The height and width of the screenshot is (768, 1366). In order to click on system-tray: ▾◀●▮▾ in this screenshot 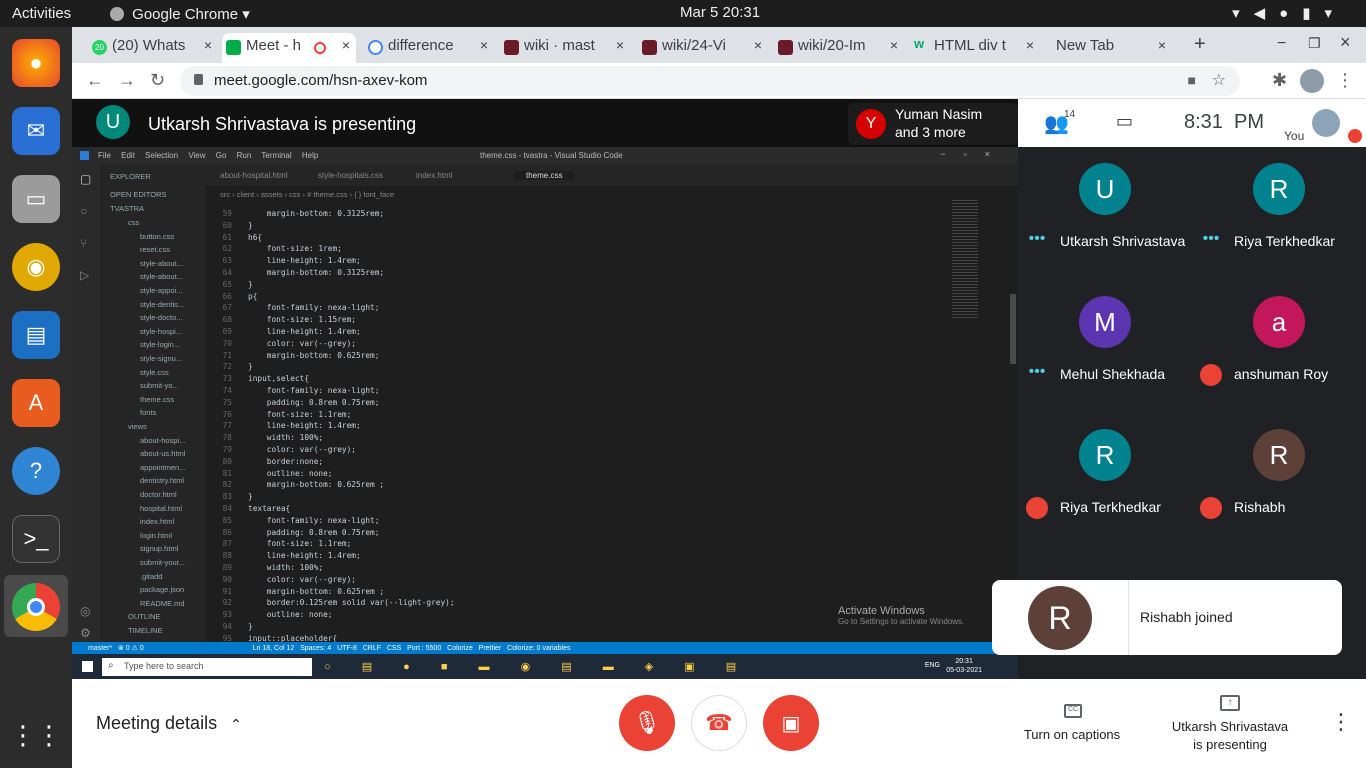, I will do `click(1289, 13)`.